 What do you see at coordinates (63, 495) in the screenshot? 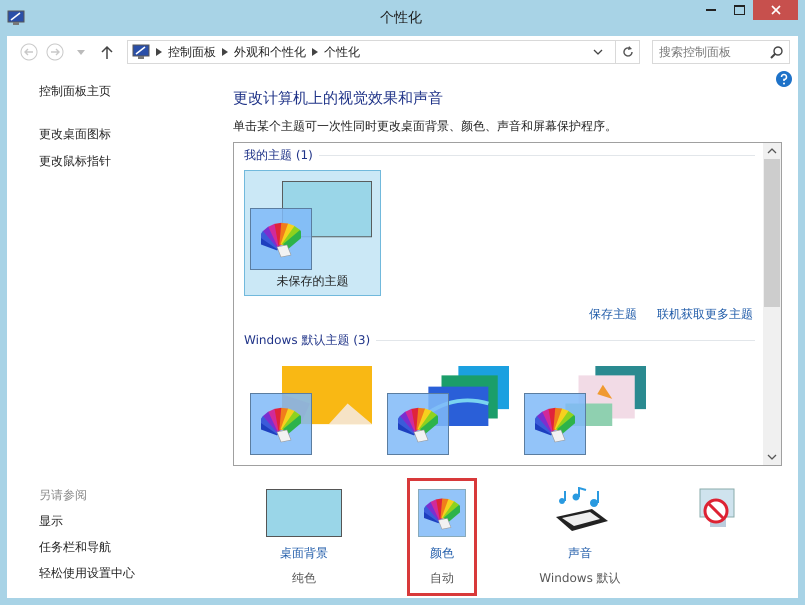
I see `section-heading: 另请参阅` at bounding box center [63, 495].